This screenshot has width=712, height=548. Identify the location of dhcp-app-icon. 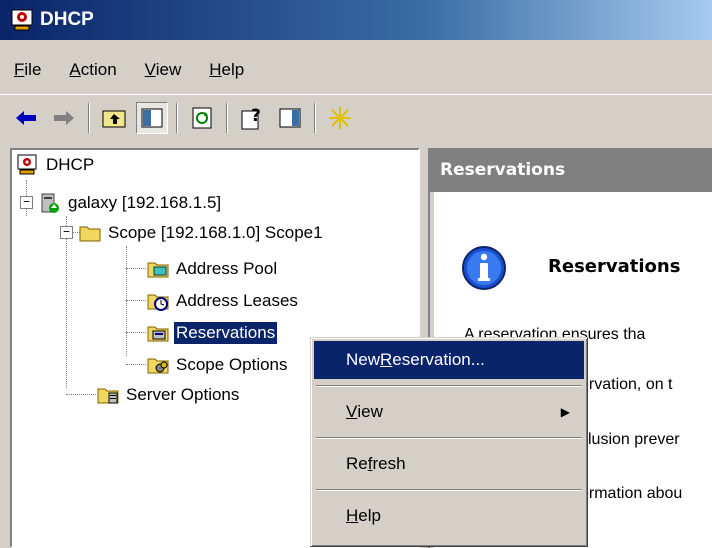
(23, 20).